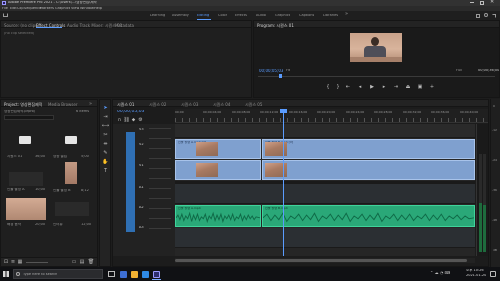 The image size is (500, 281). Describe the element at coordinates (482, 3) in the screenshot. I see `maximize-button` at that location.